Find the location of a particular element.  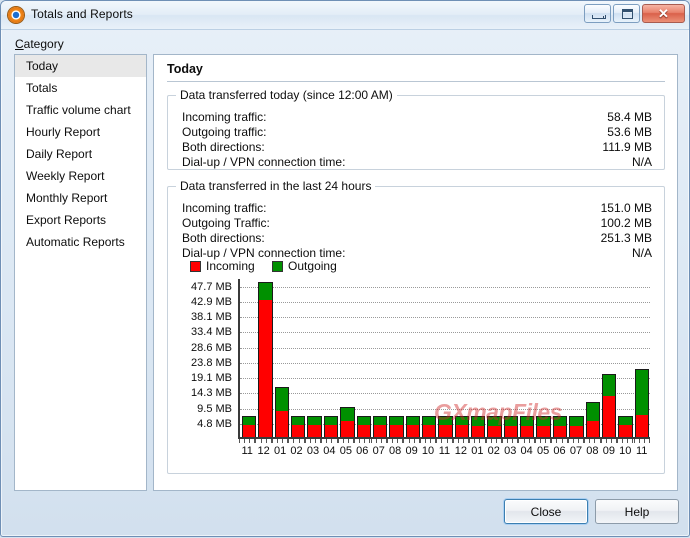

chart-y-tick-label: 28.6 MB is located at coordinates (211, 347).